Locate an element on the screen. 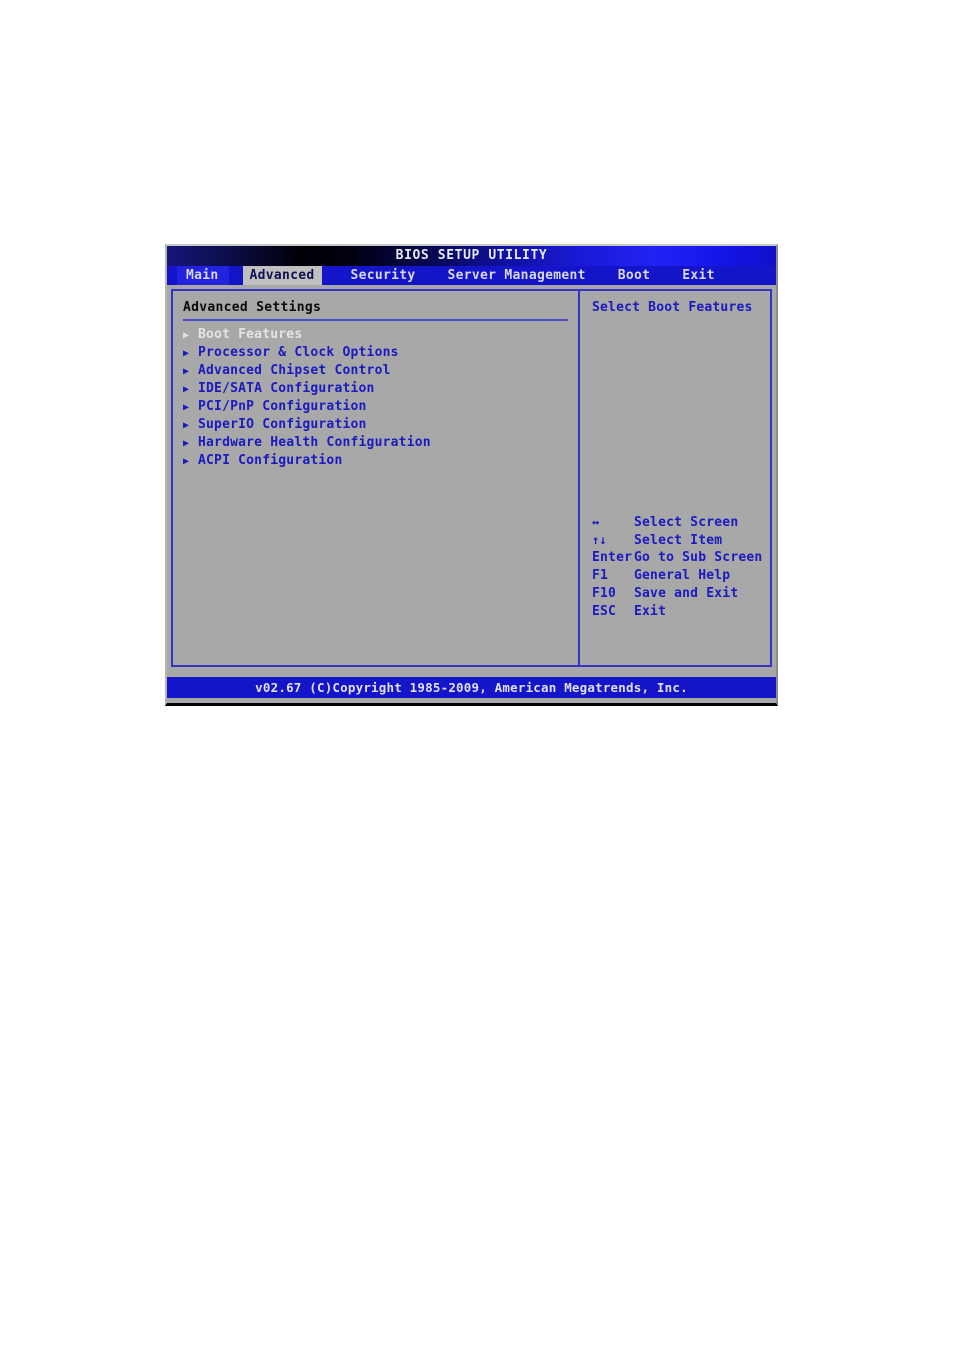  tab-exit: Exit is located at coordinates (698, 275).